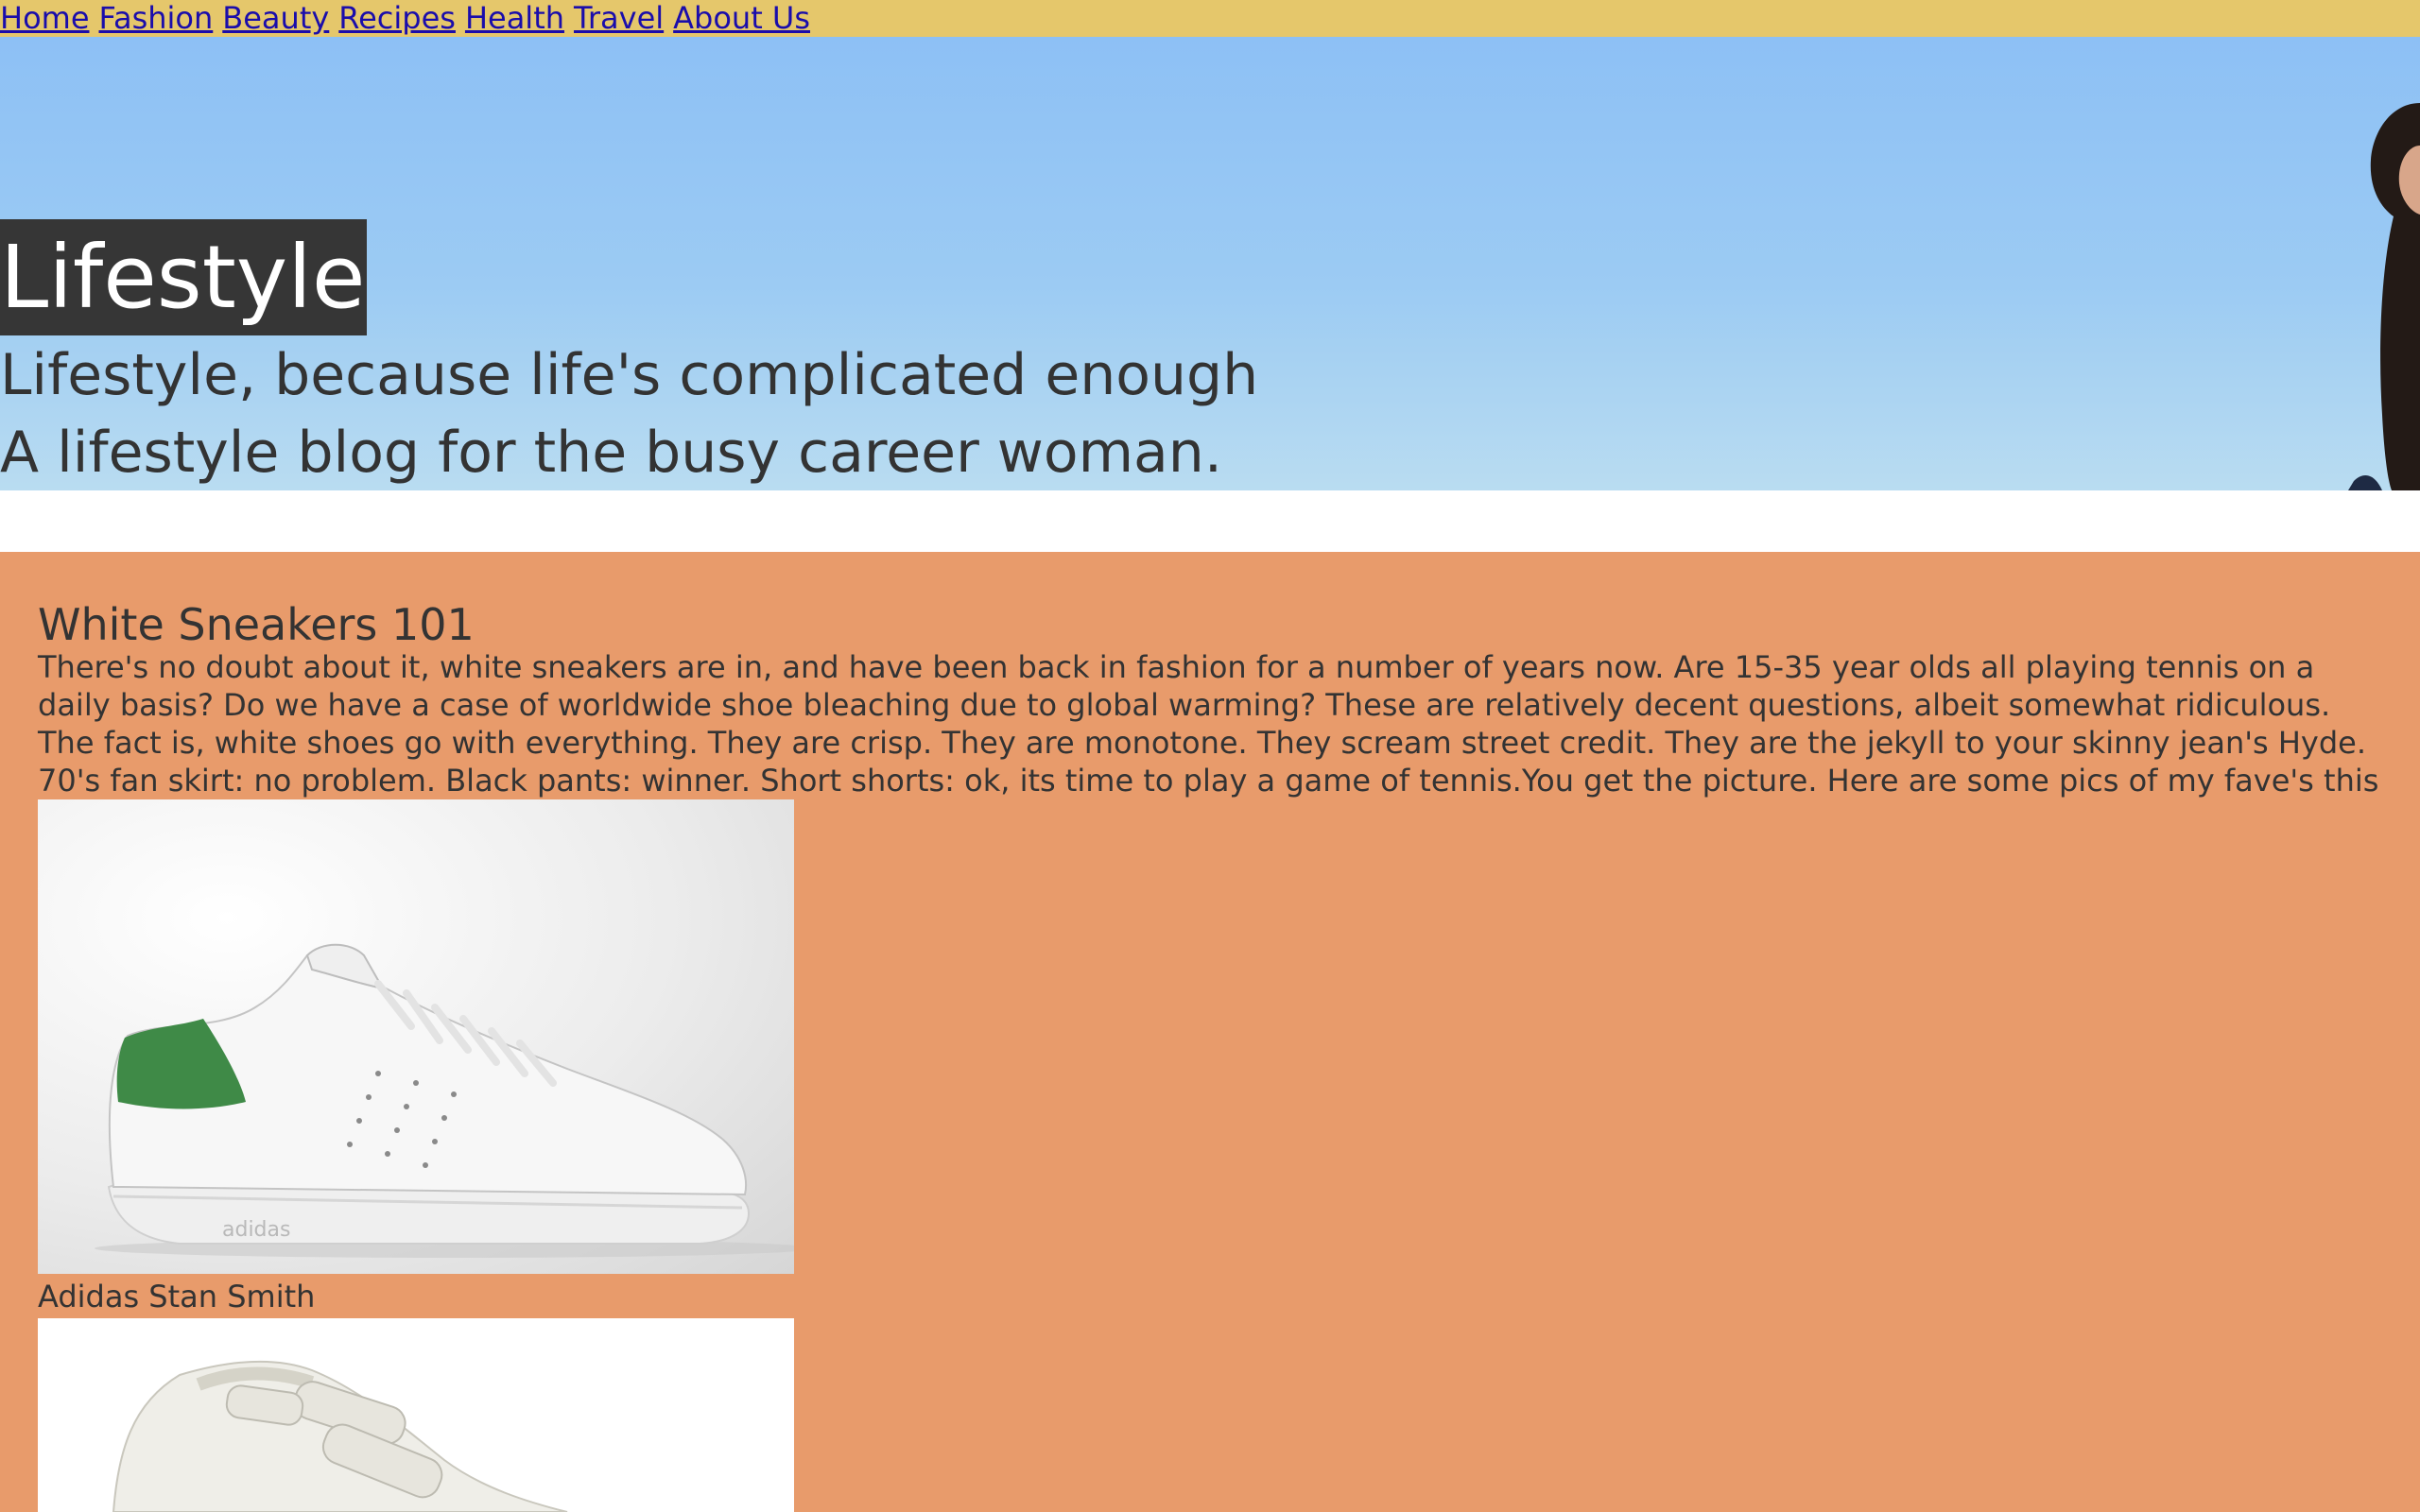 The height and width of the screenshot is (1512, 2420). I want to click on nav-link-recipes: Recipes, so click(397, 18).